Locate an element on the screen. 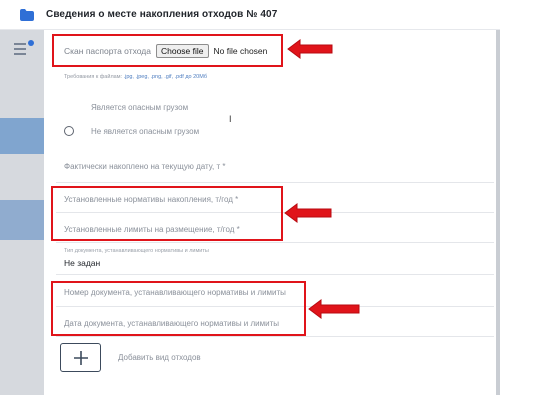 The height and width of the screenshot is (395, 536). radio-dangerous-label: Является опасным грузом is located at coordinates (140, 107).